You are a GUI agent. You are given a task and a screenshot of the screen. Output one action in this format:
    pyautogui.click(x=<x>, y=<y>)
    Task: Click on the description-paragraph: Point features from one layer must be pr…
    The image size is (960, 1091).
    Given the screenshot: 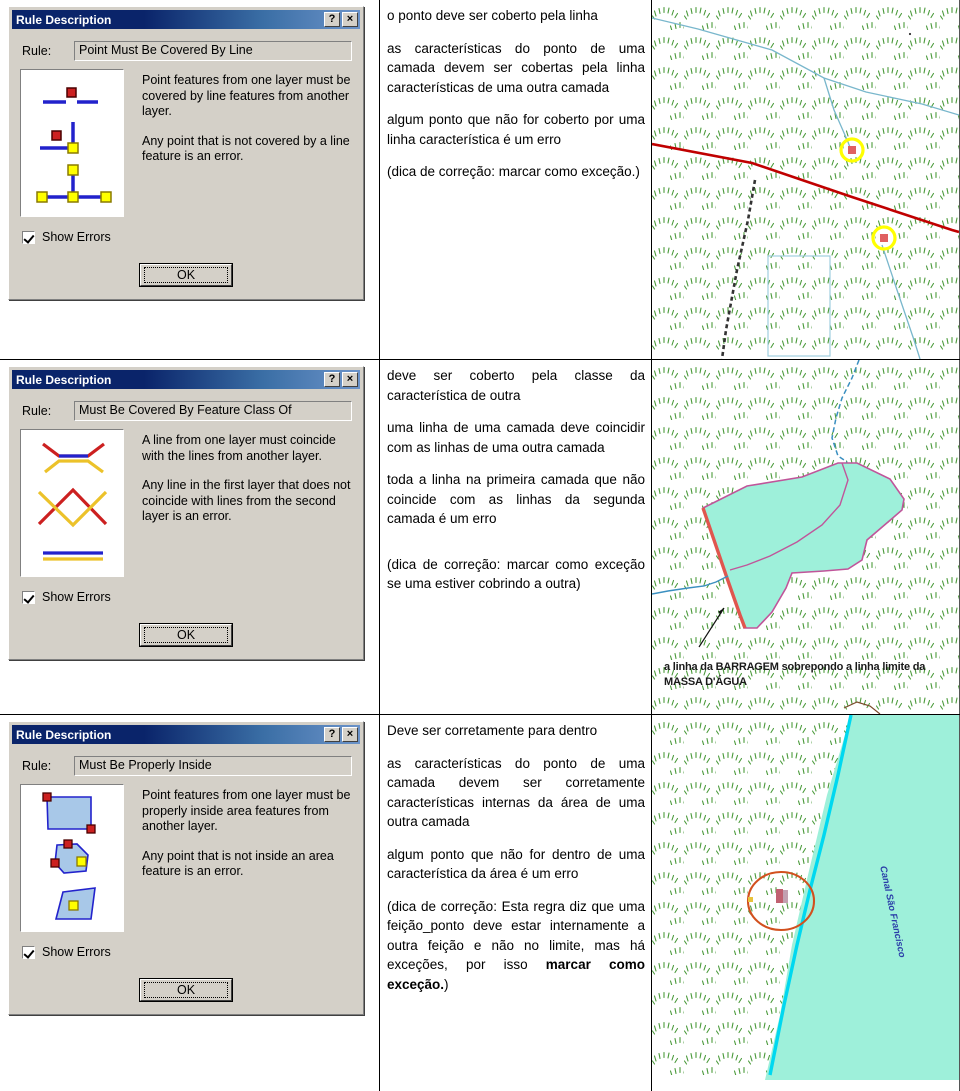 What is the action you would take?
    pyautogui.click(x=246, y=810)
    